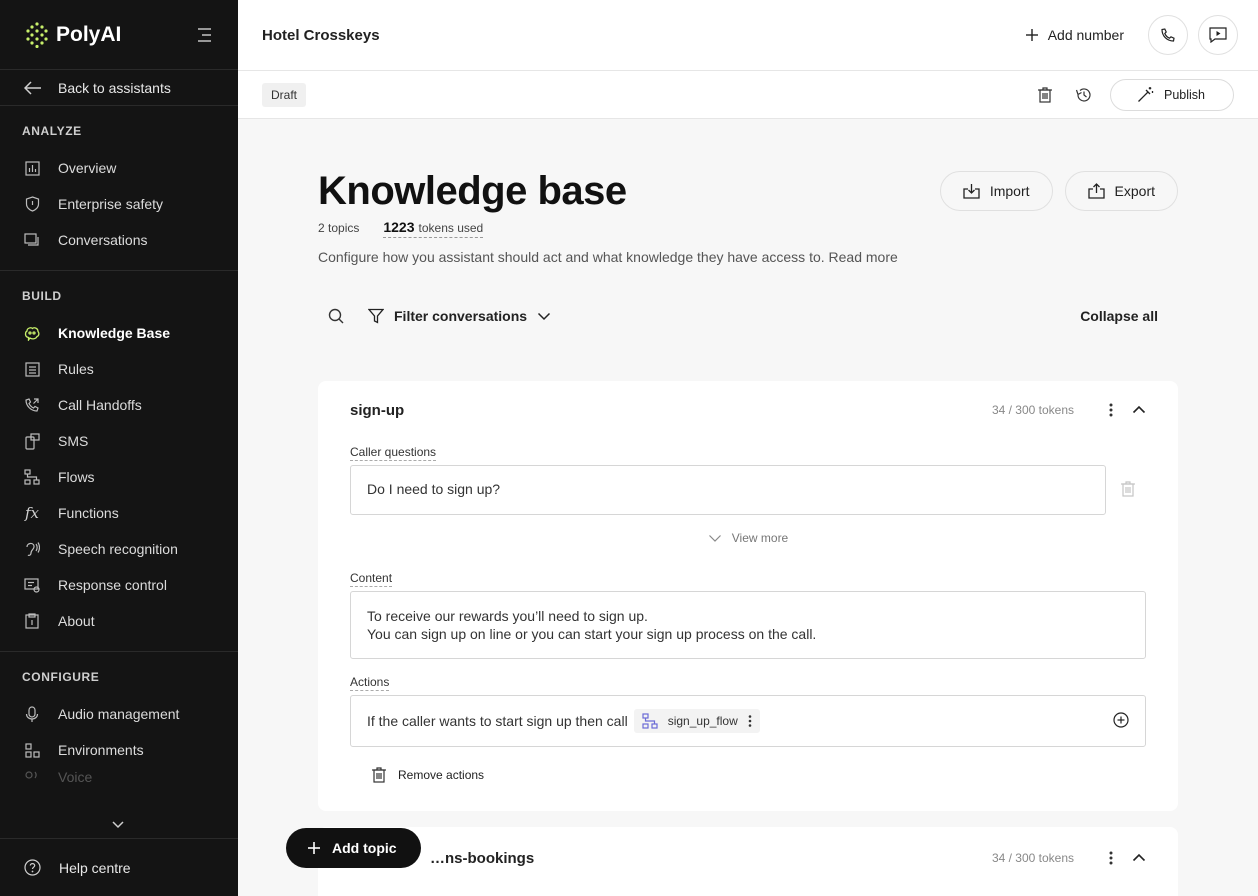 This screenshot has width=1258, height=896. What do you see at coordinates (748, 35) in the screenshot?
I see `top-bar: Hotel Crosskeys Add number` at bounding box center [748, 35].